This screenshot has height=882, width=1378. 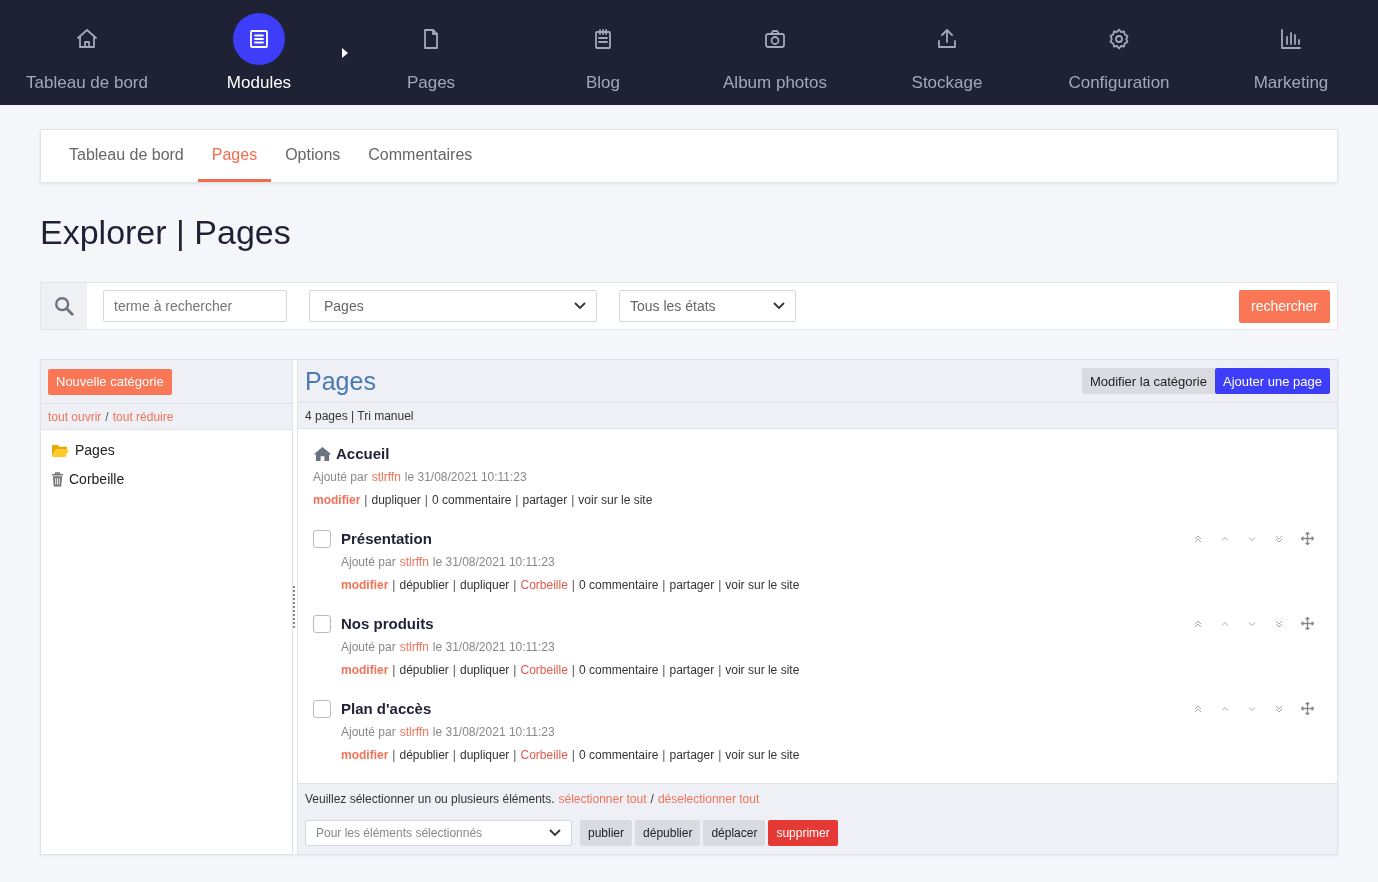 What do you see at coordinates (707, 306) in the screenshot?
I see `state-dropdown: Tous les états` at bounding box center [707, 306].